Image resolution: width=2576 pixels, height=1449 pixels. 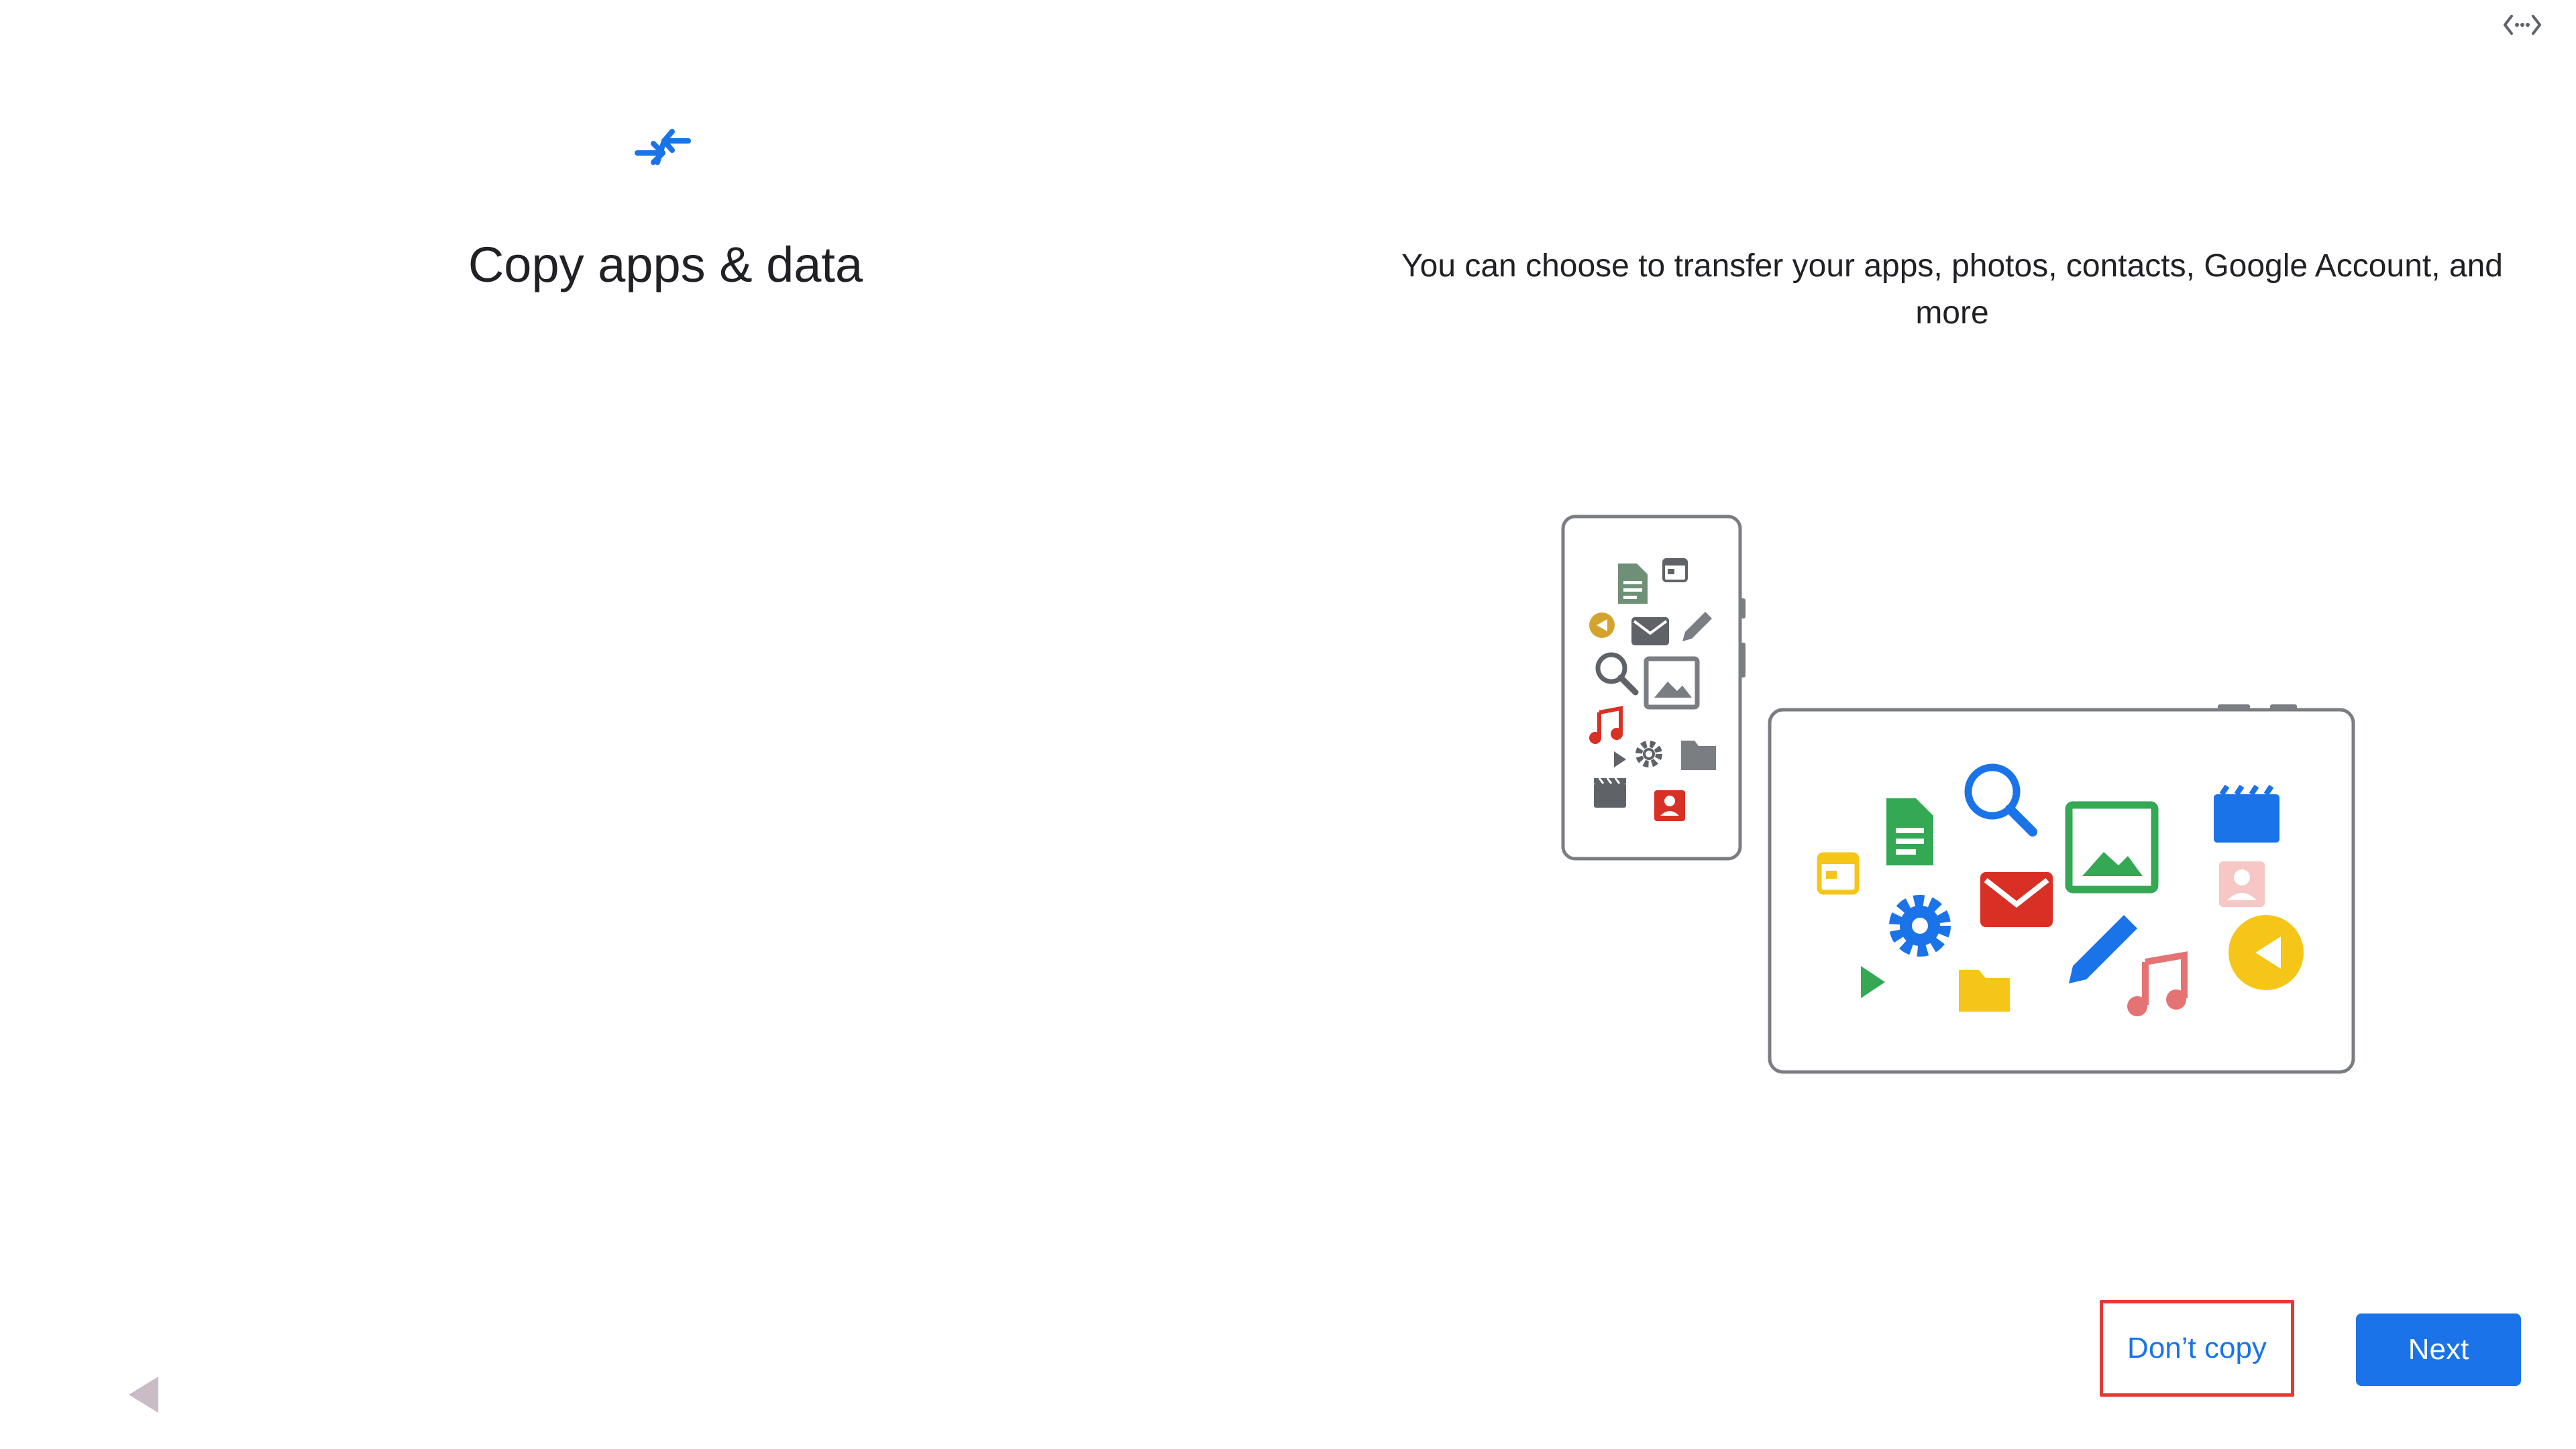 What do you see at coordinates (1650, 631) in the screenshot?
I see `mail-icon-small` at bounding box center [1650, 631].